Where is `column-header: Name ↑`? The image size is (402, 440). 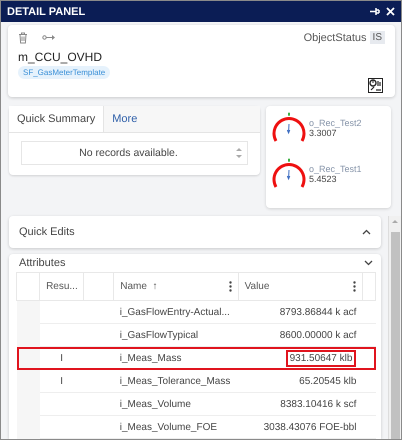
column-header: Name ↑ is located at coordinates (176, 286).